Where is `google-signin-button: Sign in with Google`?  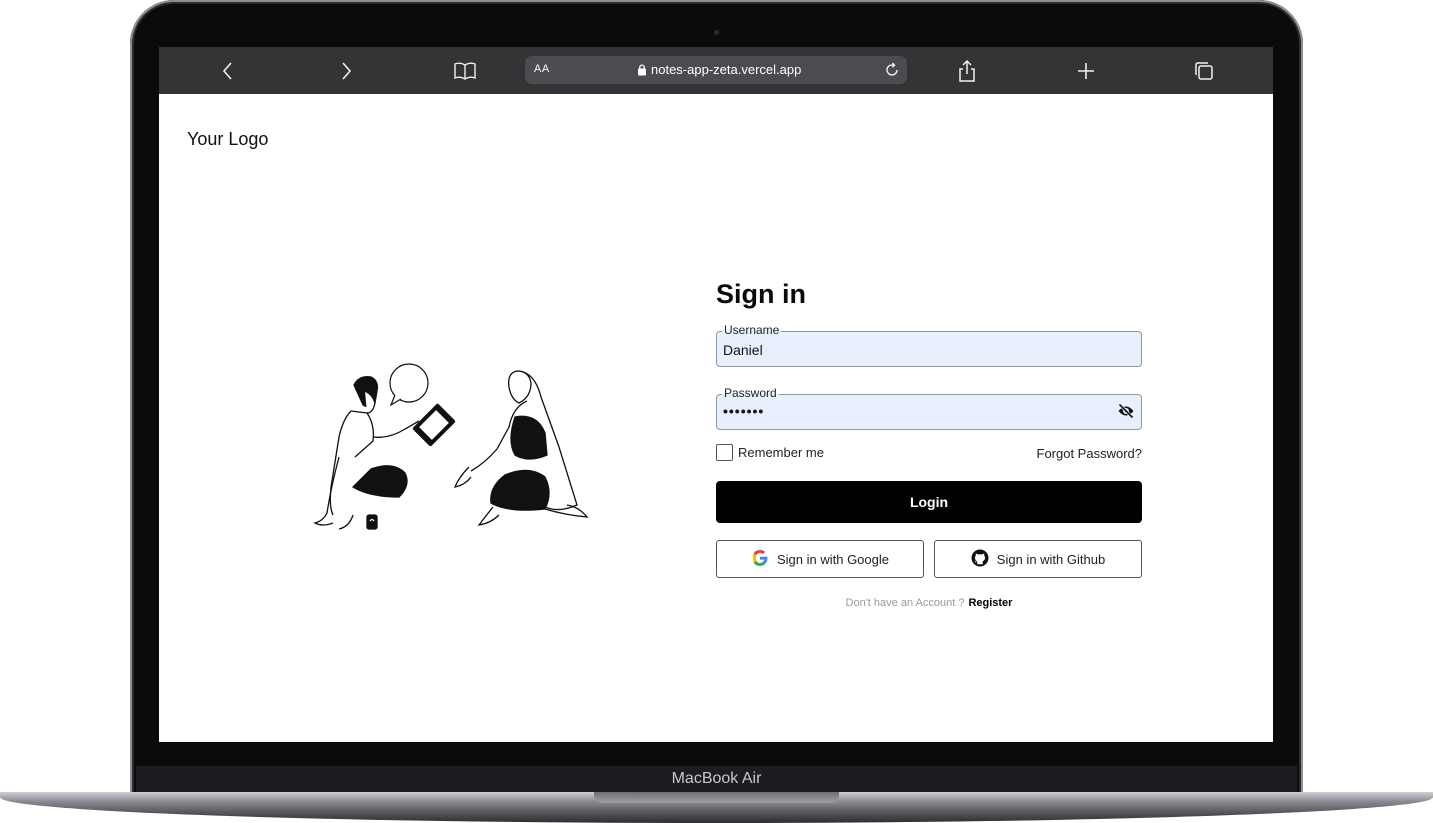 google-signin-button: Sign in with Google is located at coordinates (820, 559).